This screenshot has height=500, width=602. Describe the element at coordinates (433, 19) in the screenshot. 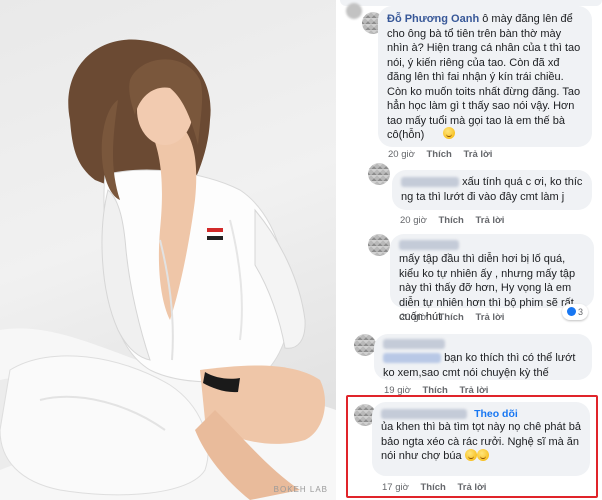

I see `comment-author: Đỗ Phương Oanh` at that location.